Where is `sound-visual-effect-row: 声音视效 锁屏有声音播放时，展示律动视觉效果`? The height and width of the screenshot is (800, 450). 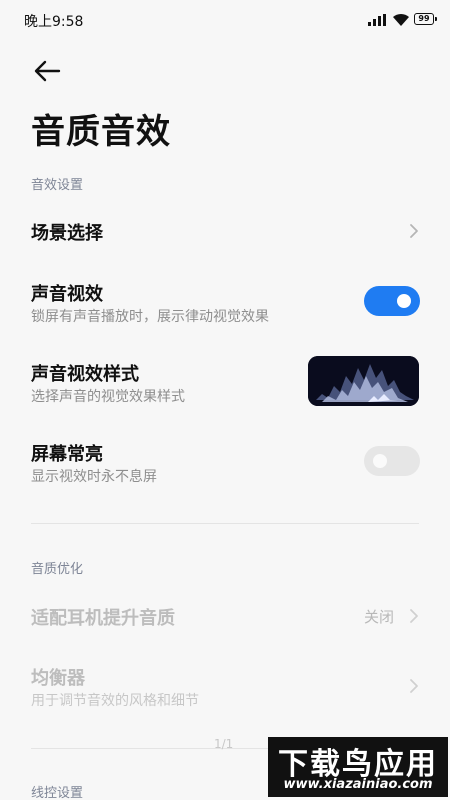 sound-visual-effect-row: 声音视效 锁屏有声音播放时，展示律动视觉效果 is located at coordinates (225, 302).